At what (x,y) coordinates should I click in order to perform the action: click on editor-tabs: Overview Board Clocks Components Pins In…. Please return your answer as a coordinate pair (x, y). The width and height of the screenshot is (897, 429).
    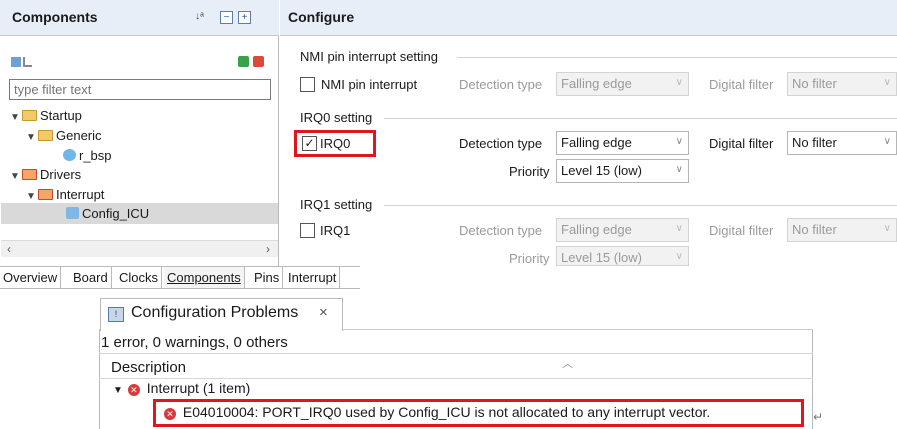
    Looking at the image, I should click on (180, 277).